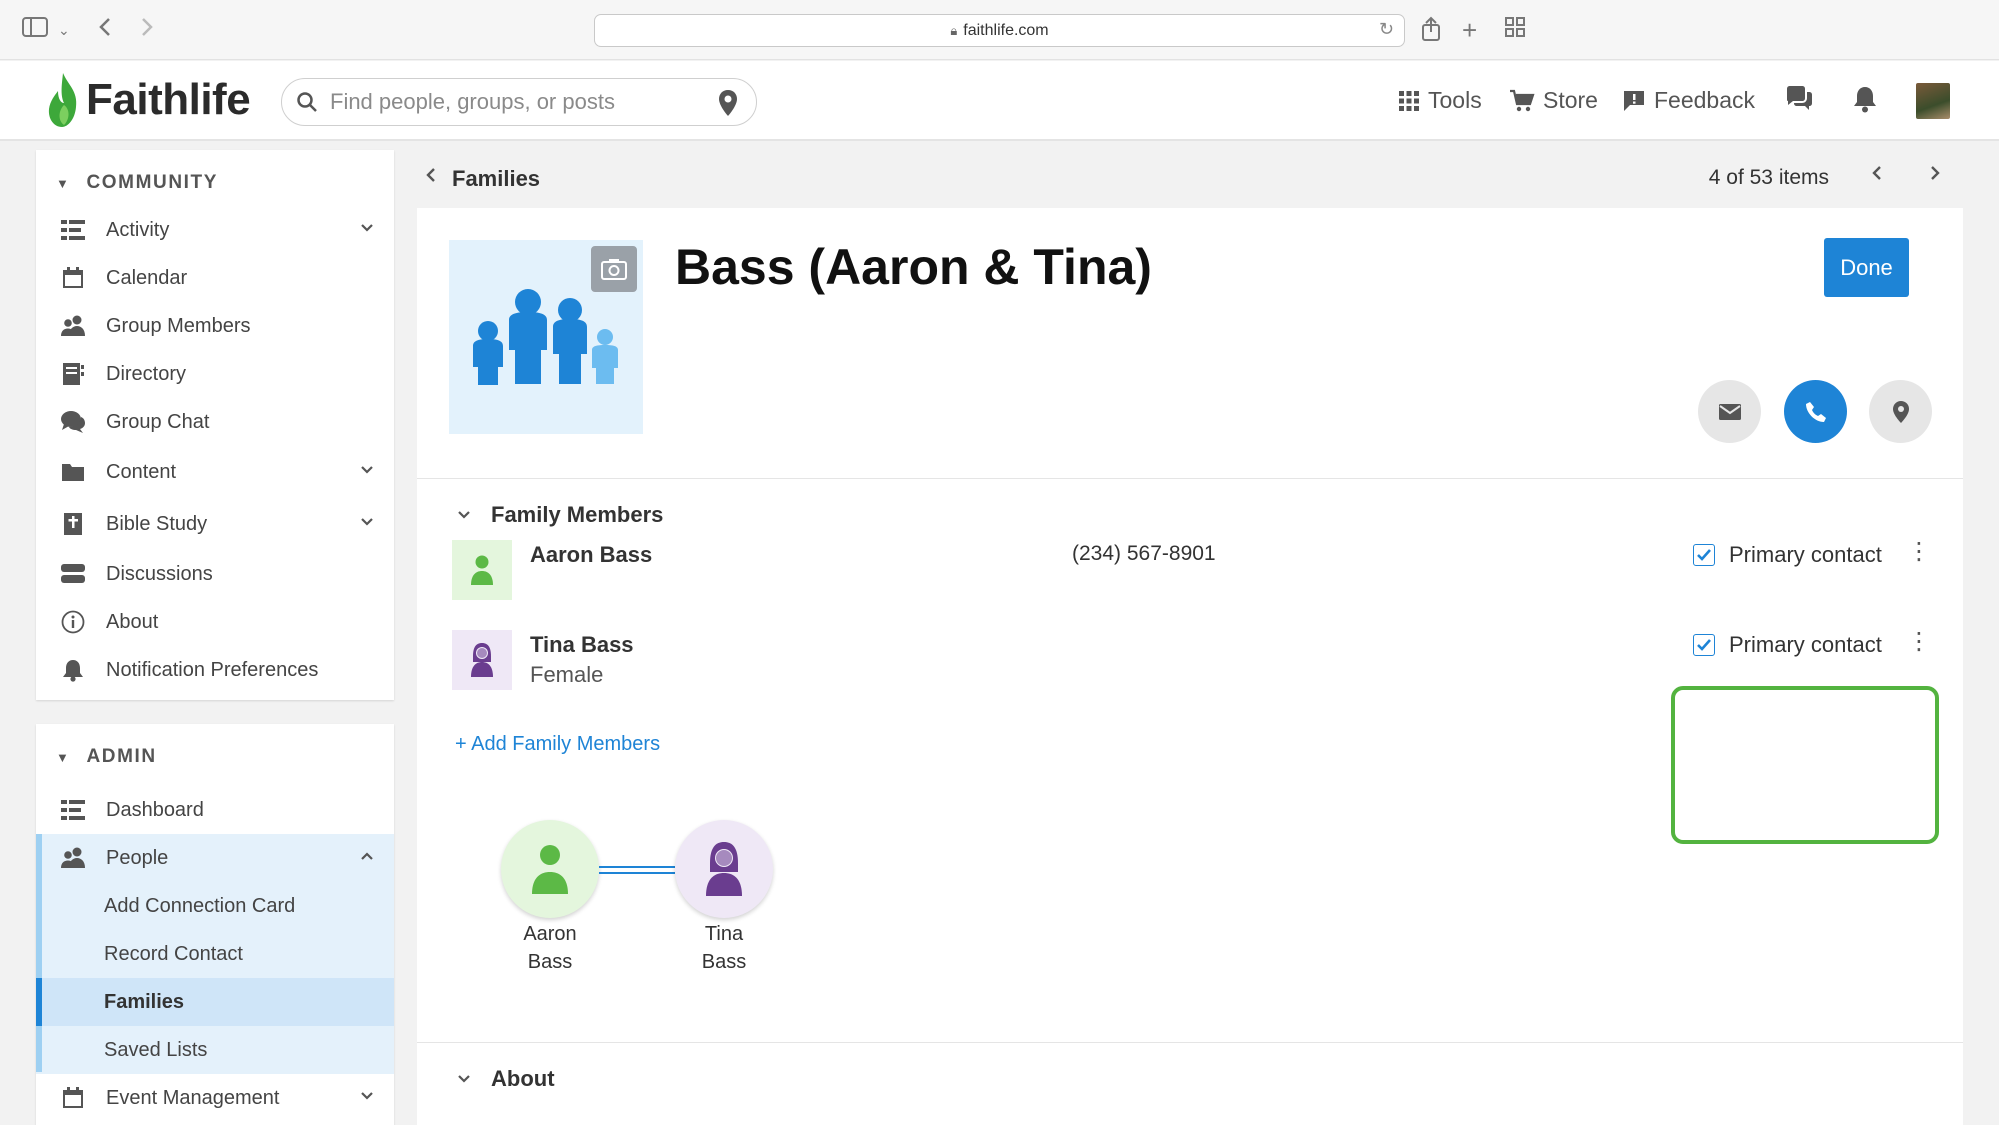 The image size is (1999, 1125). Describe the element at coordinates (724, 934) in the screenshot. I see `tree-node-first-name: Tina` at that location.